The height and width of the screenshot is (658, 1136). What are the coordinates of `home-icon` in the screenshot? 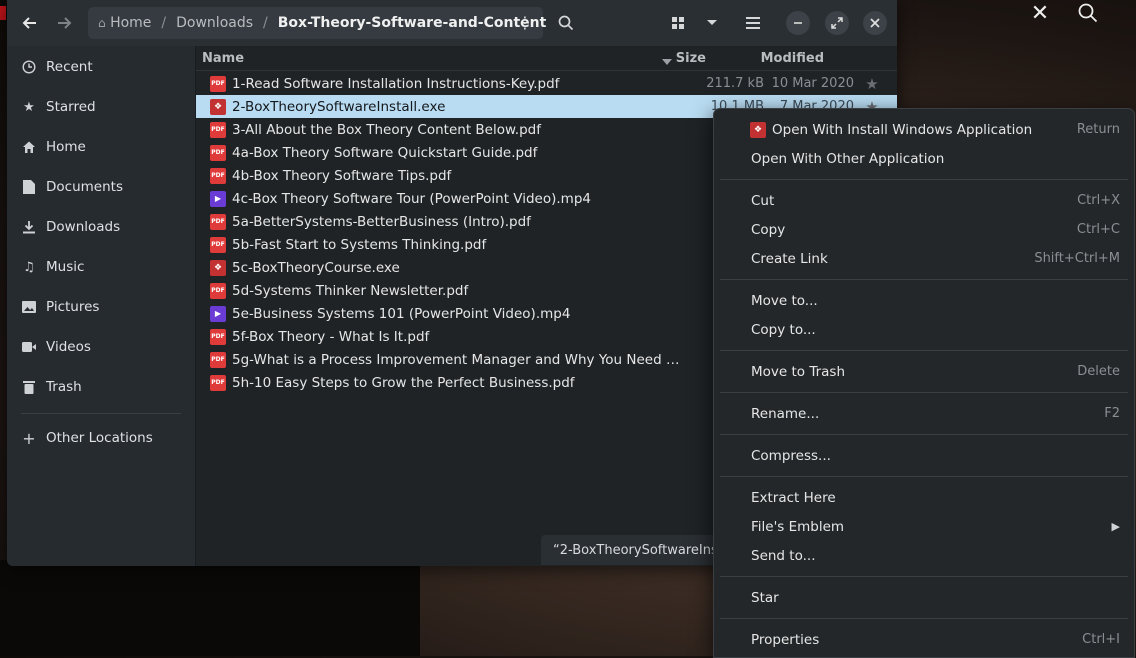 It's located at (29, 147).